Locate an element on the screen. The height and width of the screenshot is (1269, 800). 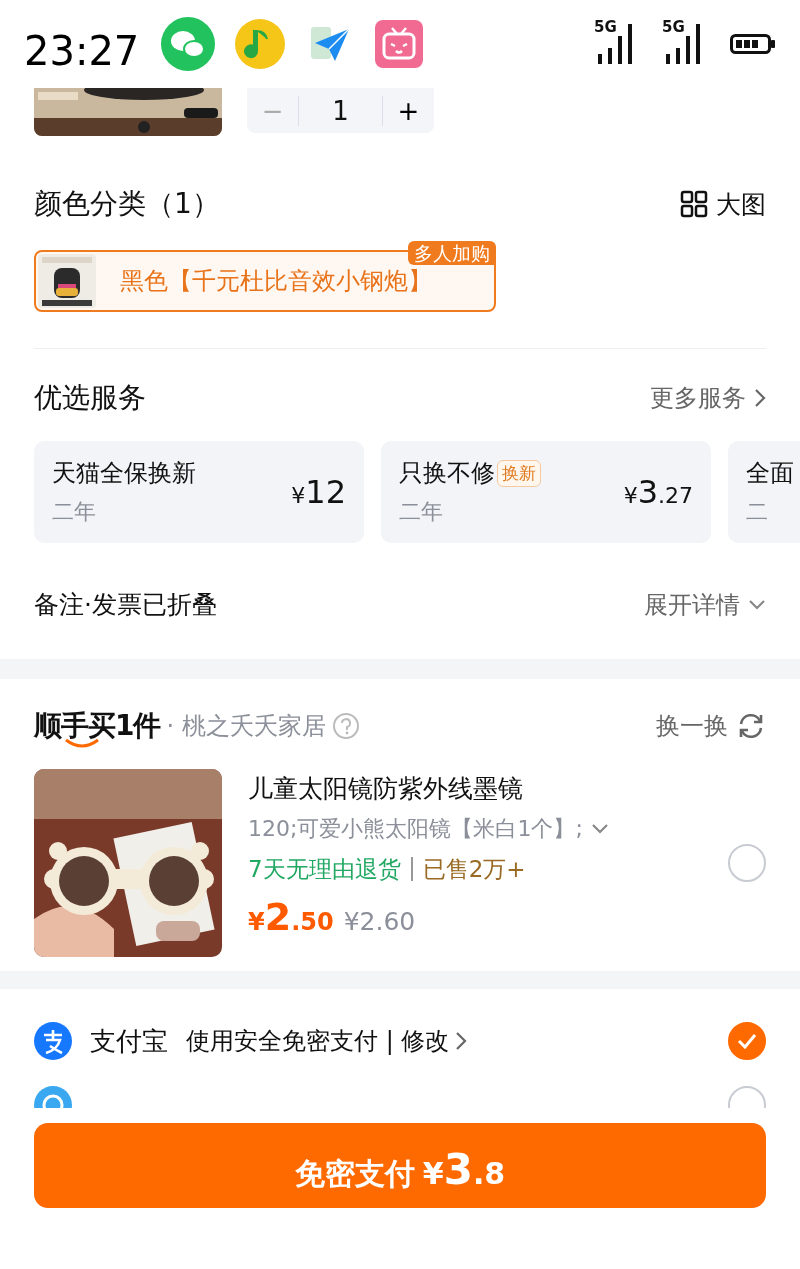
quantity-value: 1 is located at coordinates (340, 110).